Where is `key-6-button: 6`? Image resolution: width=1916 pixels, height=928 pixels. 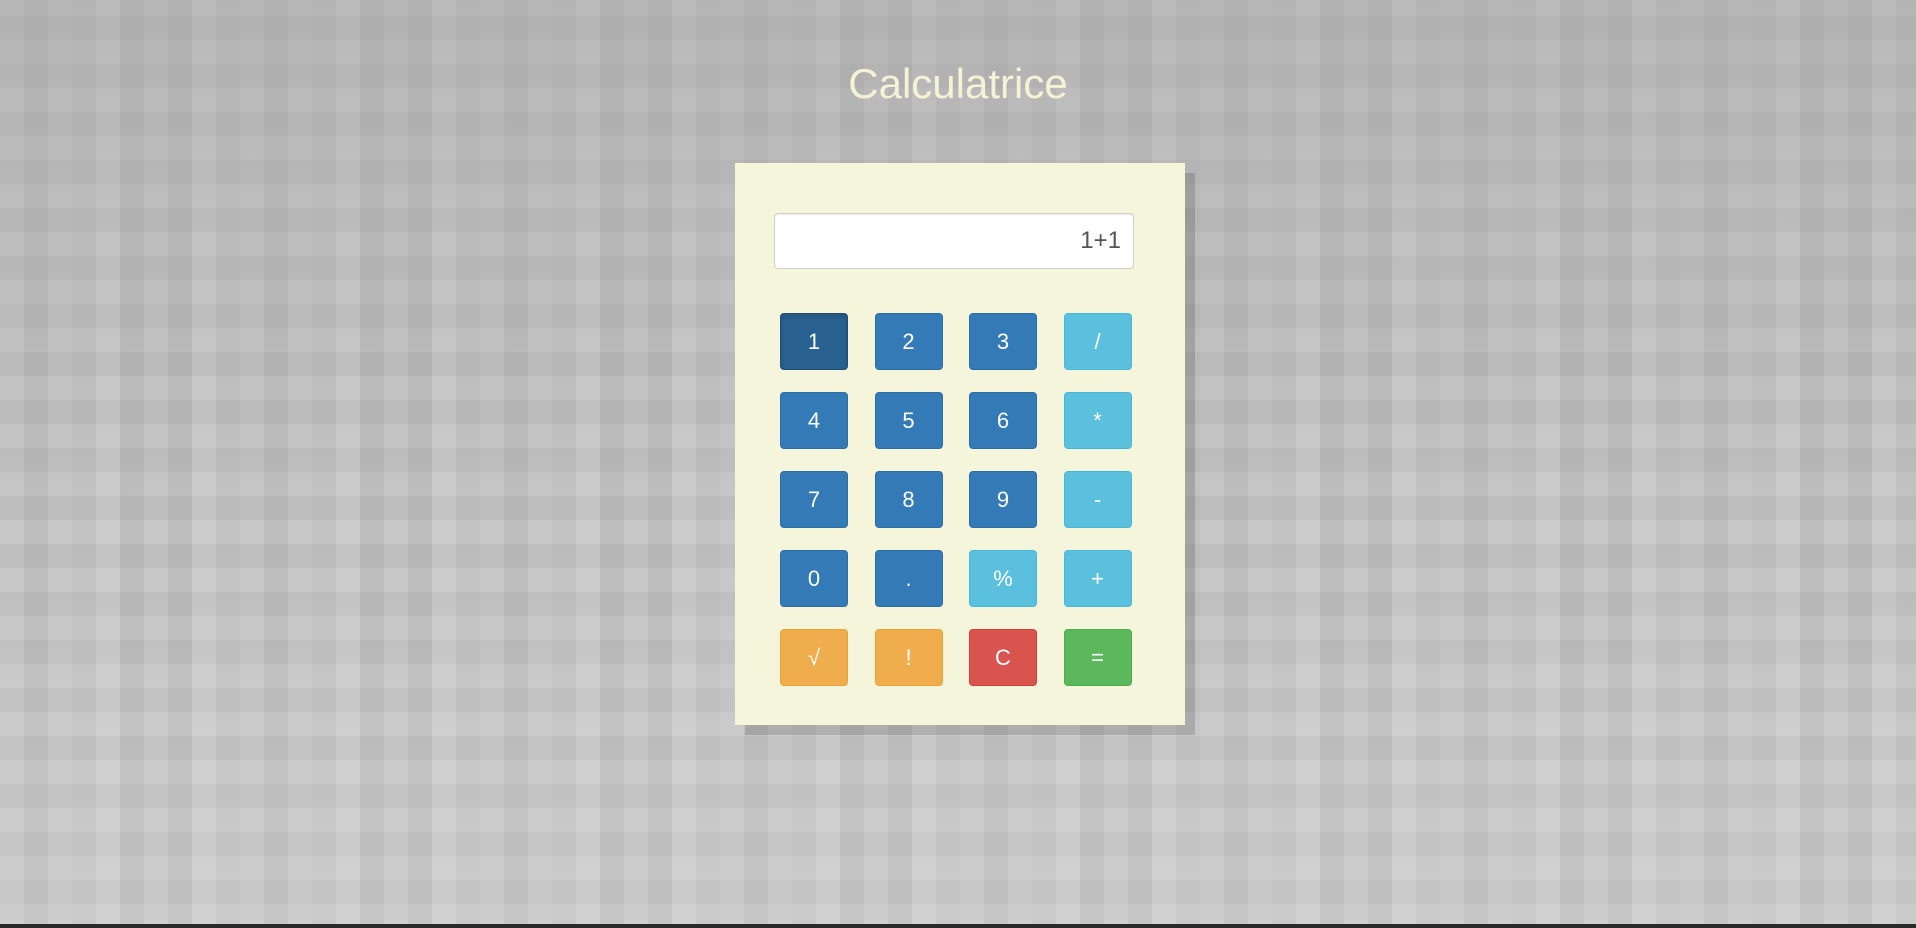
key-6-button: 6 is located at coordinates (1003, 420).